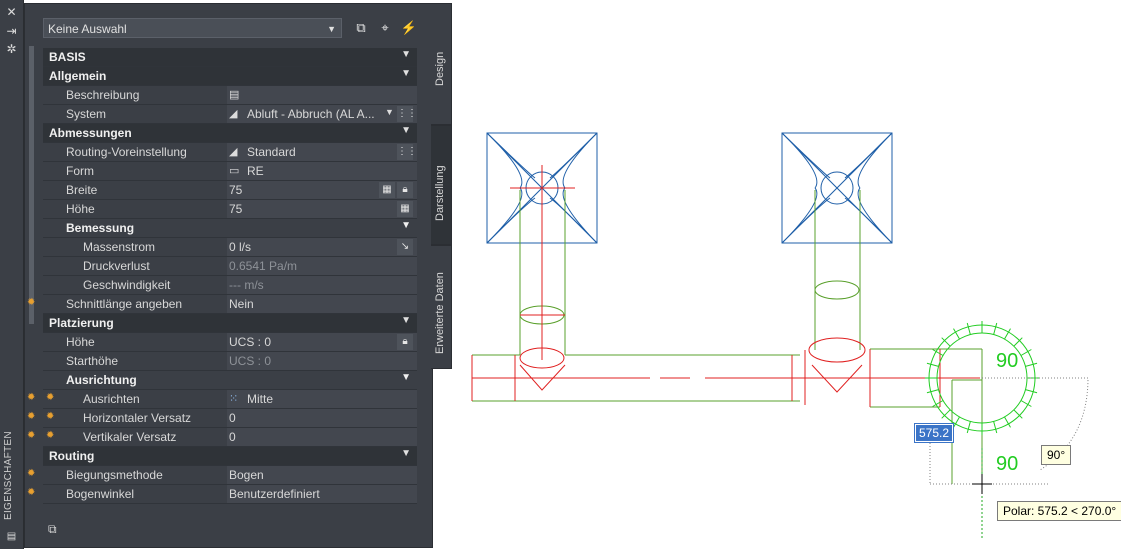  Describe the element at coordinates (222, 399) in the screenshot. I see `prop-ausrichten: ✹ ✹ Ausrichten ⁙ Mitte` at that location.